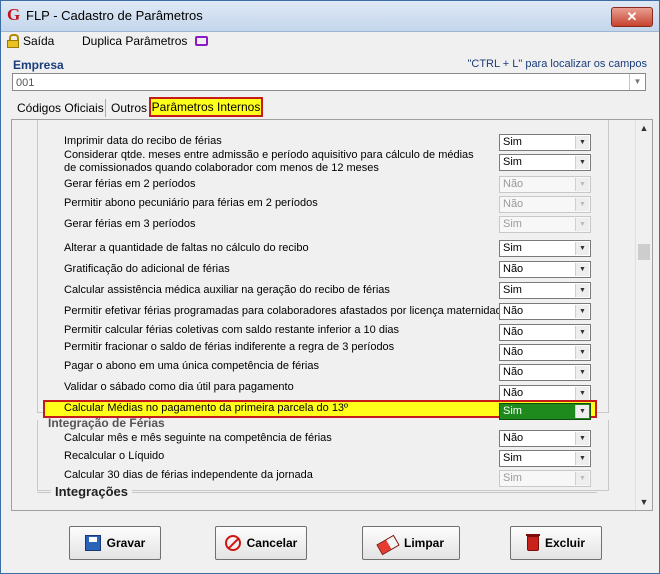 This screenshot has height=574, width=660. I want to click on row-label: Gratificação do adicional de férias, so click(147, 269).